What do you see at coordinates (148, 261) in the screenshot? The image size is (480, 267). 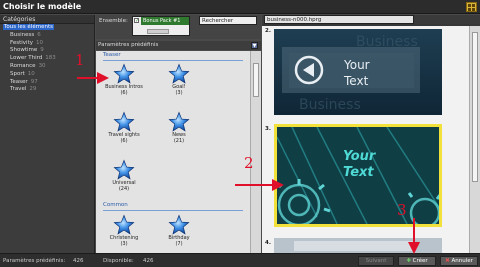 I see `available-value: 426` at bounding box center [148, 261].